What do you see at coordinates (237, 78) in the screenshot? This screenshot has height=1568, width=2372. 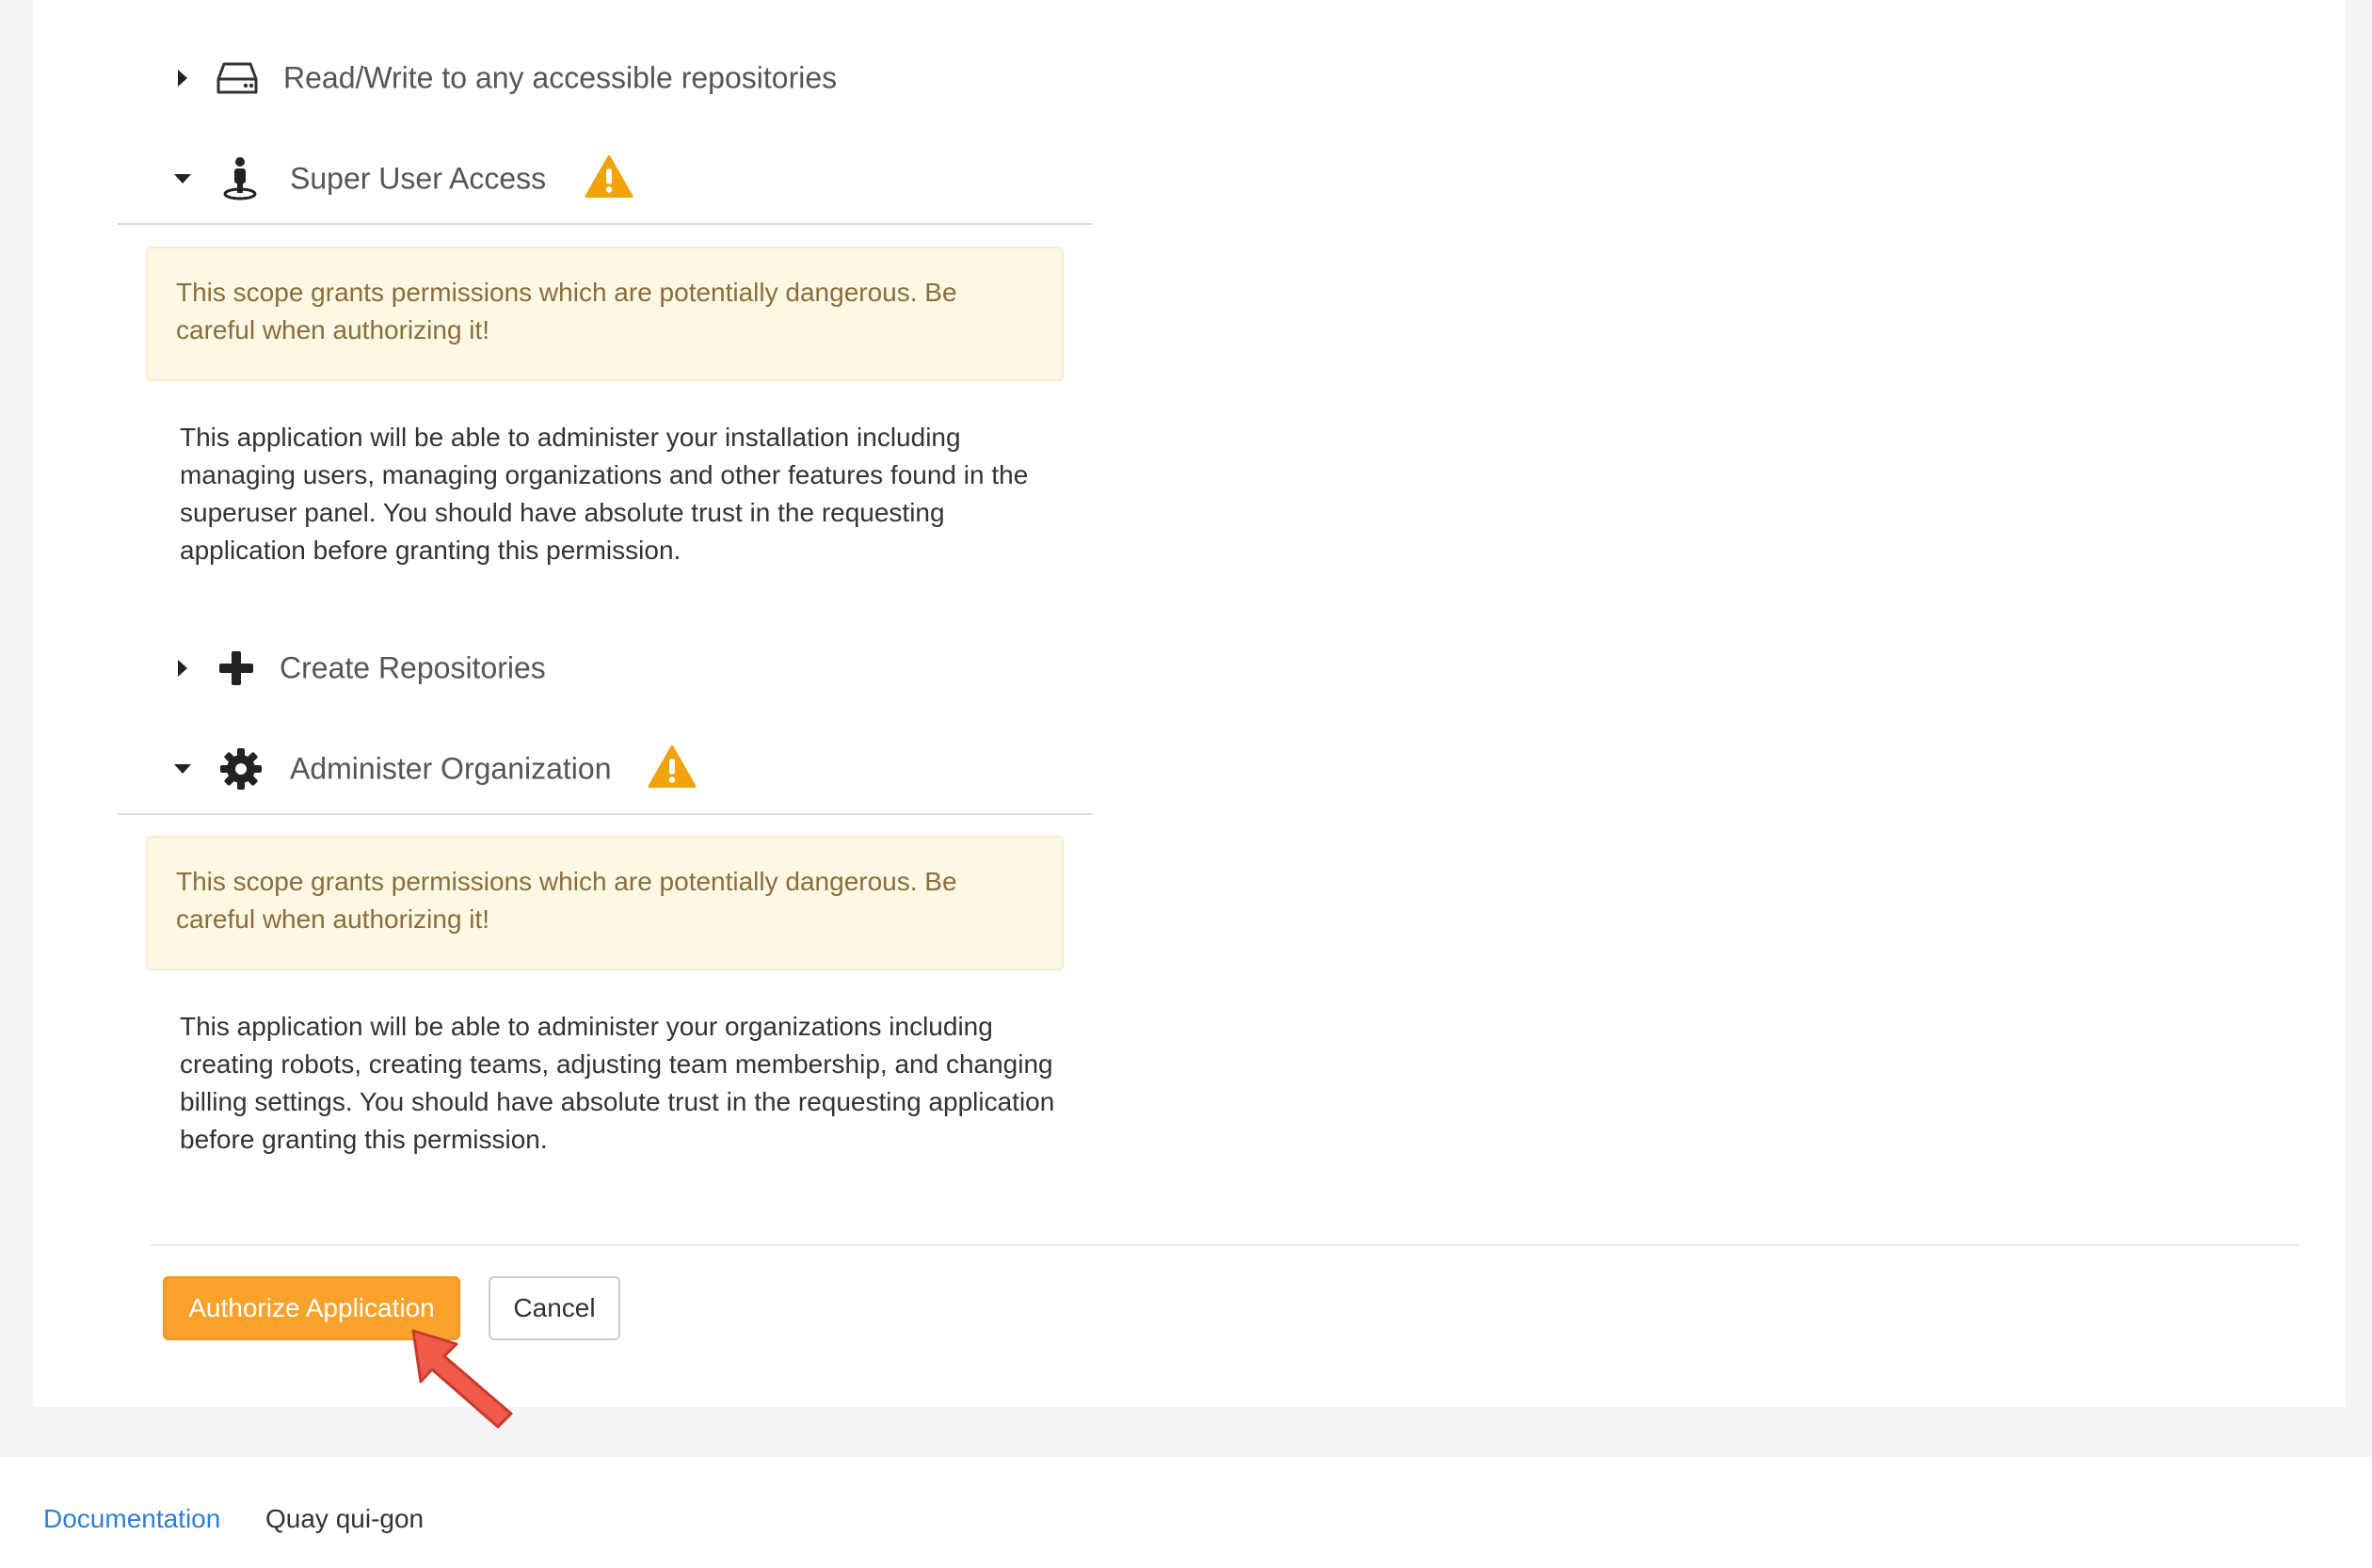 I see `hard-drive-icon` at bounding box center [237, 78].